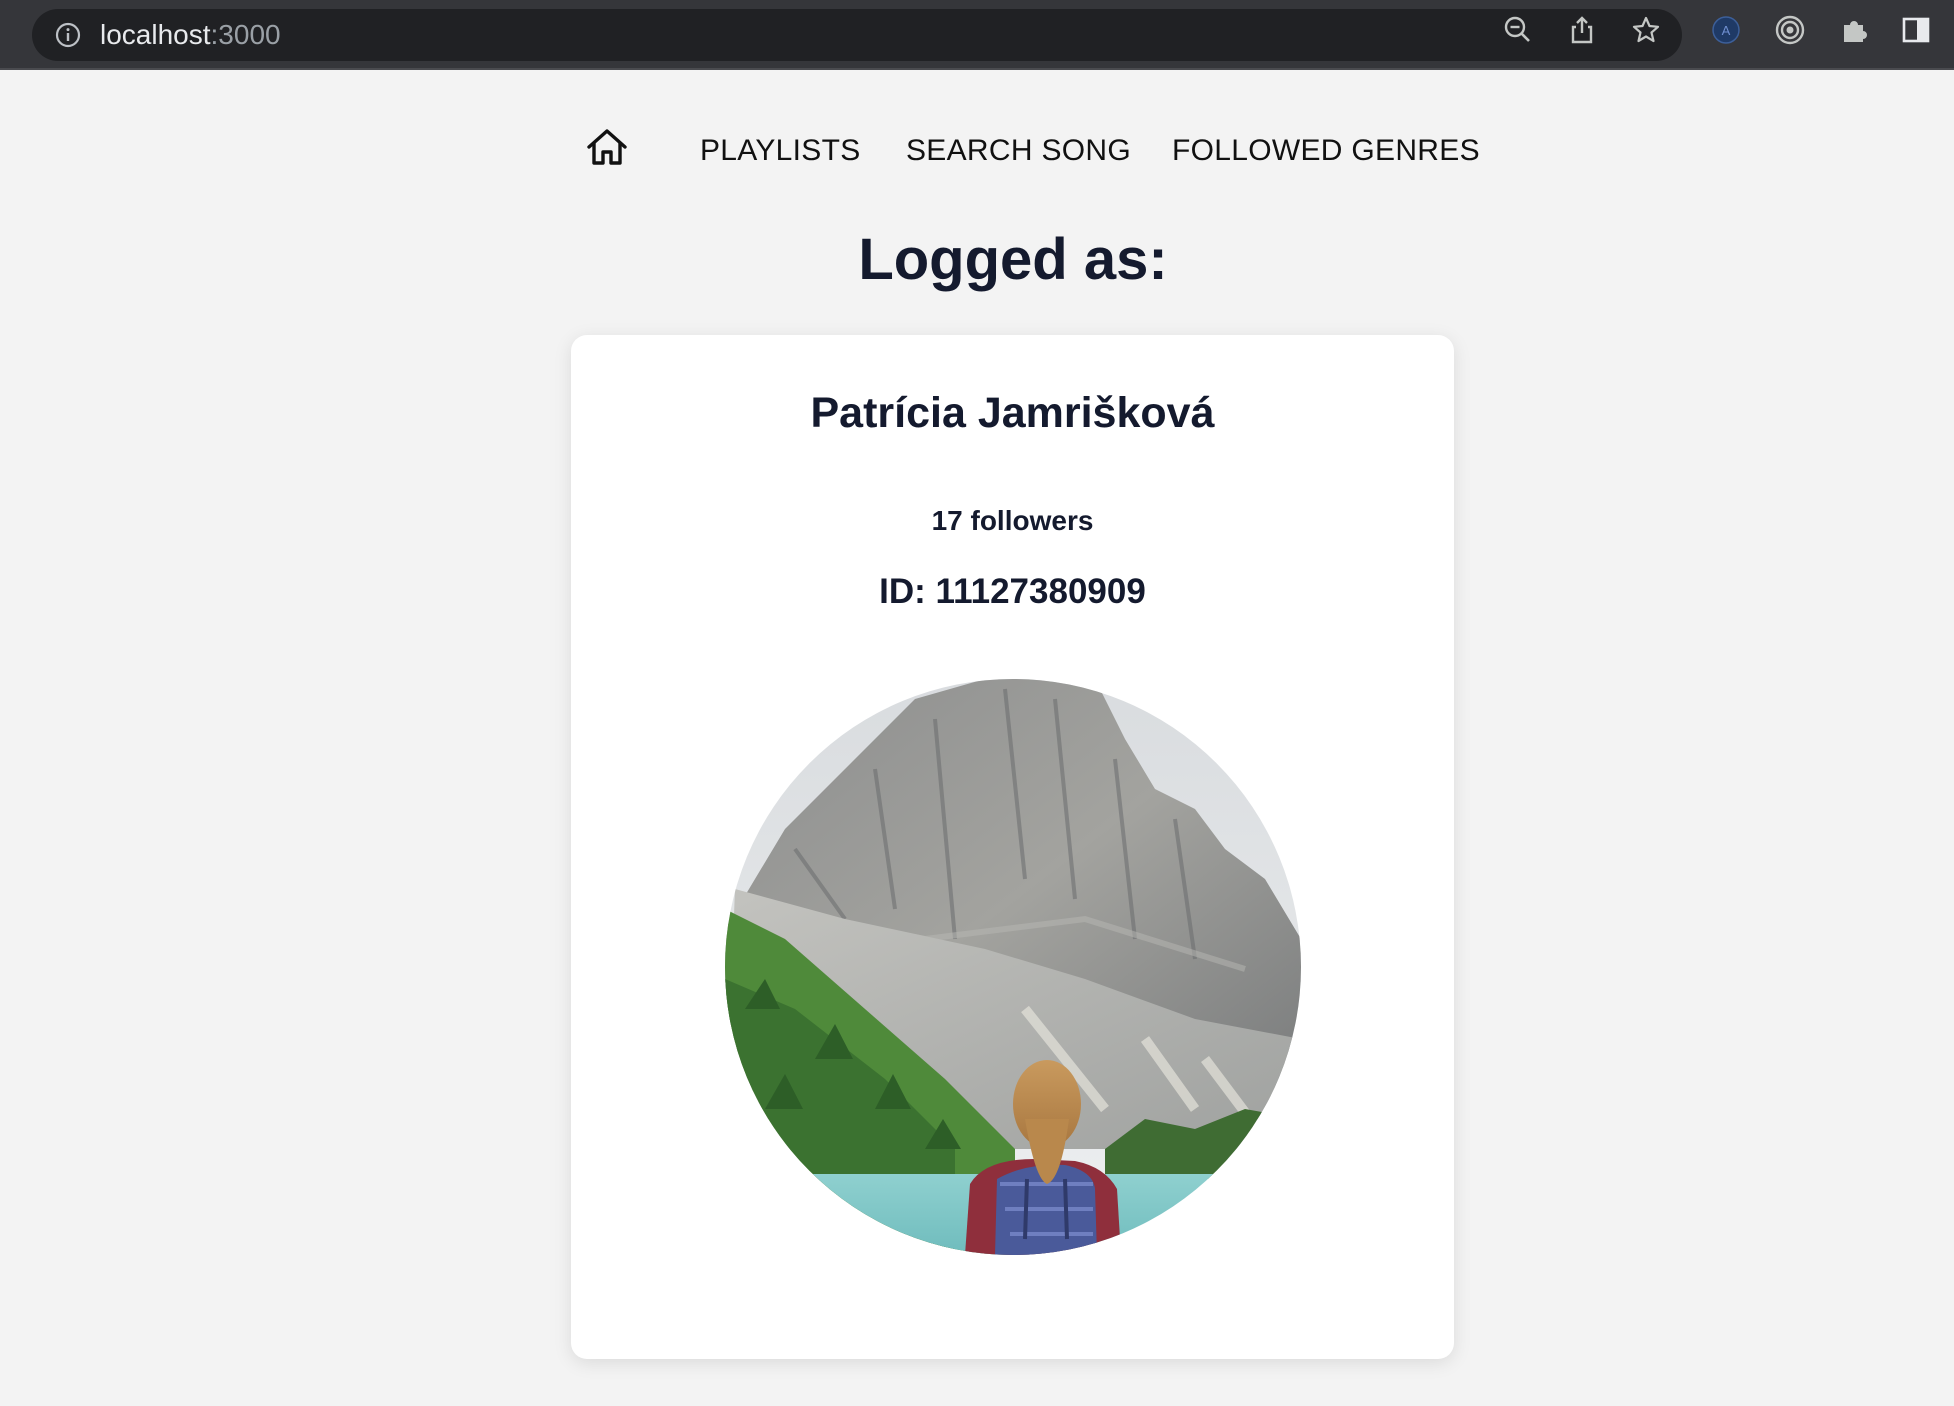  What do you see at coordinates (1582, 30) in the screenshot?
I see `share-icon` at bounding box center [1582, 30].